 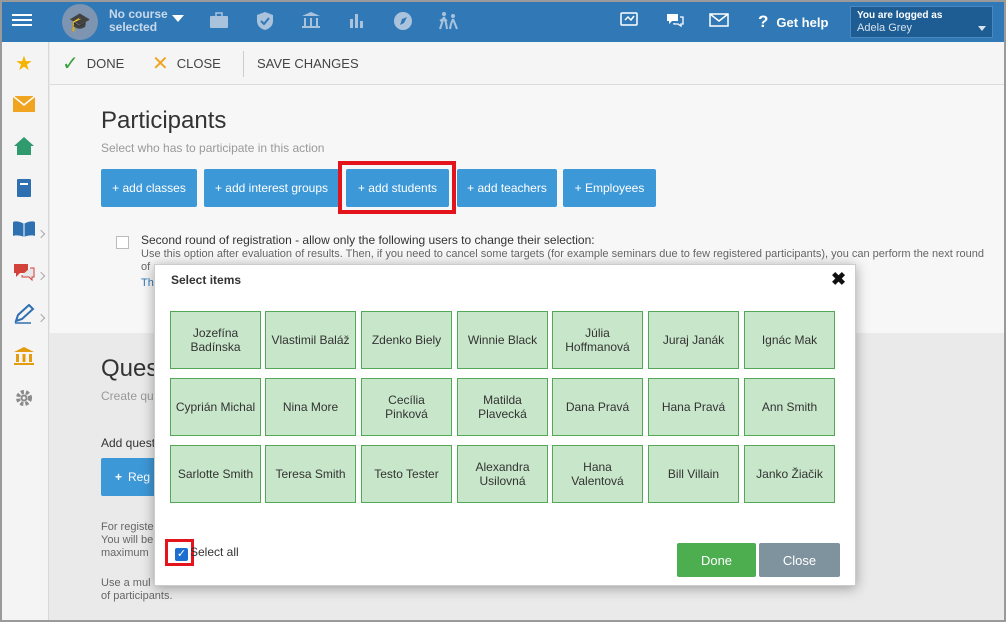 What do you see at coordinates (693, 474) in the screenshot?
I see `item-tile: Bill Villain` at bounding box center [693, 474].